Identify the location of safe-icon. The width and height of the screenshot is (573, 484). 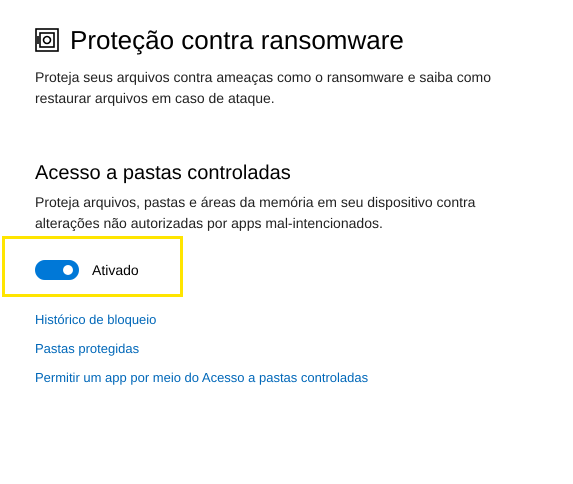
(47, 40).